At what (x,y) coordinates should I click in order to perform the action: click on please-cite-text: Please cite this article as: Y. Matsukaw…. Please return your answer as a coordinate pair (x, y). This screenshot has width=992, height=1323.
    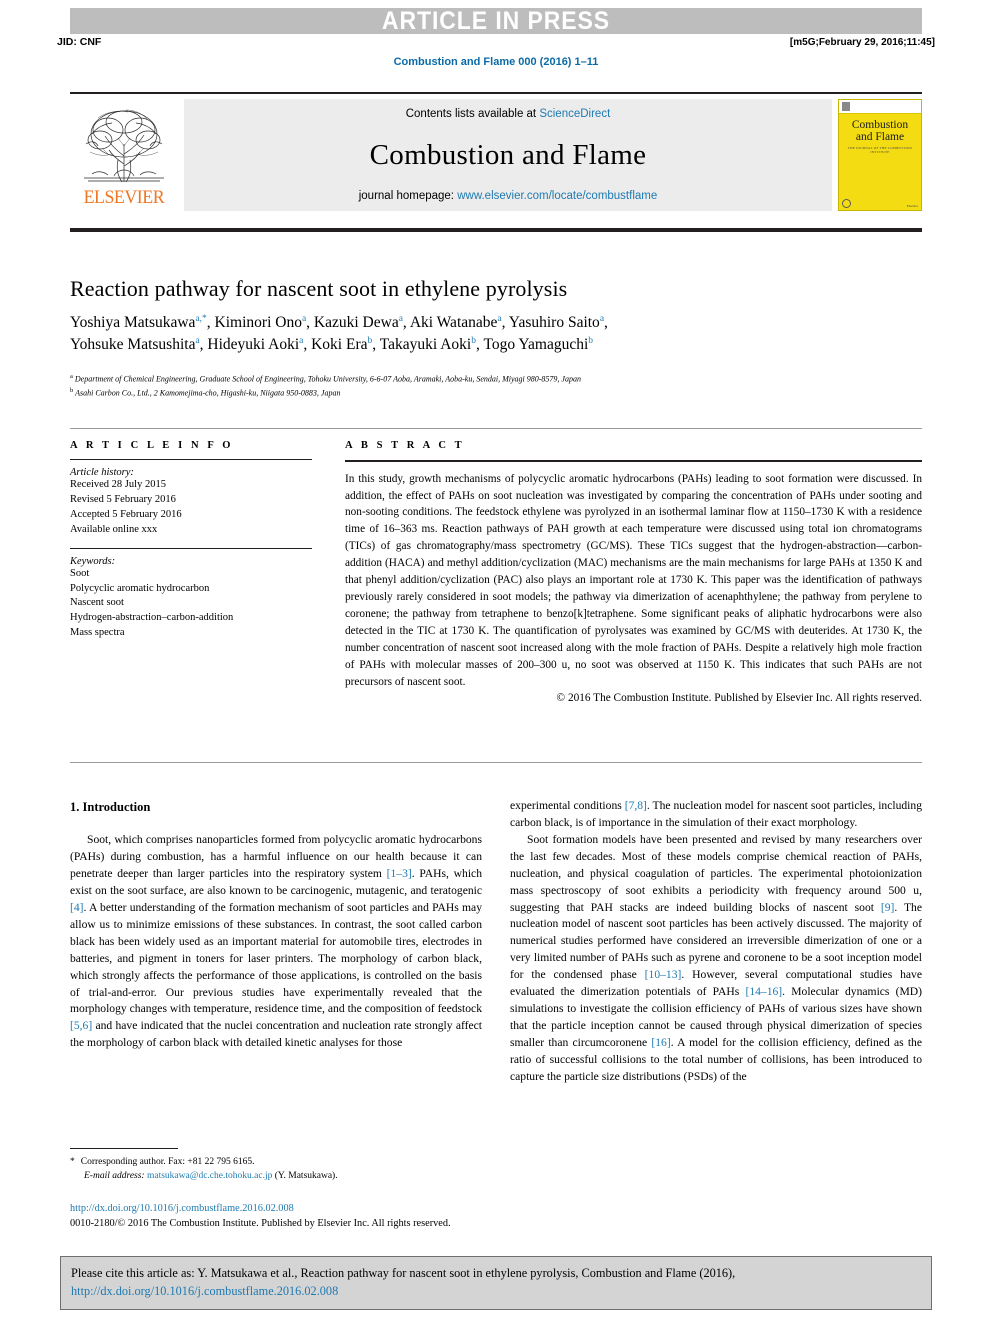
    Looking at the image, I should click on (403, 1273).